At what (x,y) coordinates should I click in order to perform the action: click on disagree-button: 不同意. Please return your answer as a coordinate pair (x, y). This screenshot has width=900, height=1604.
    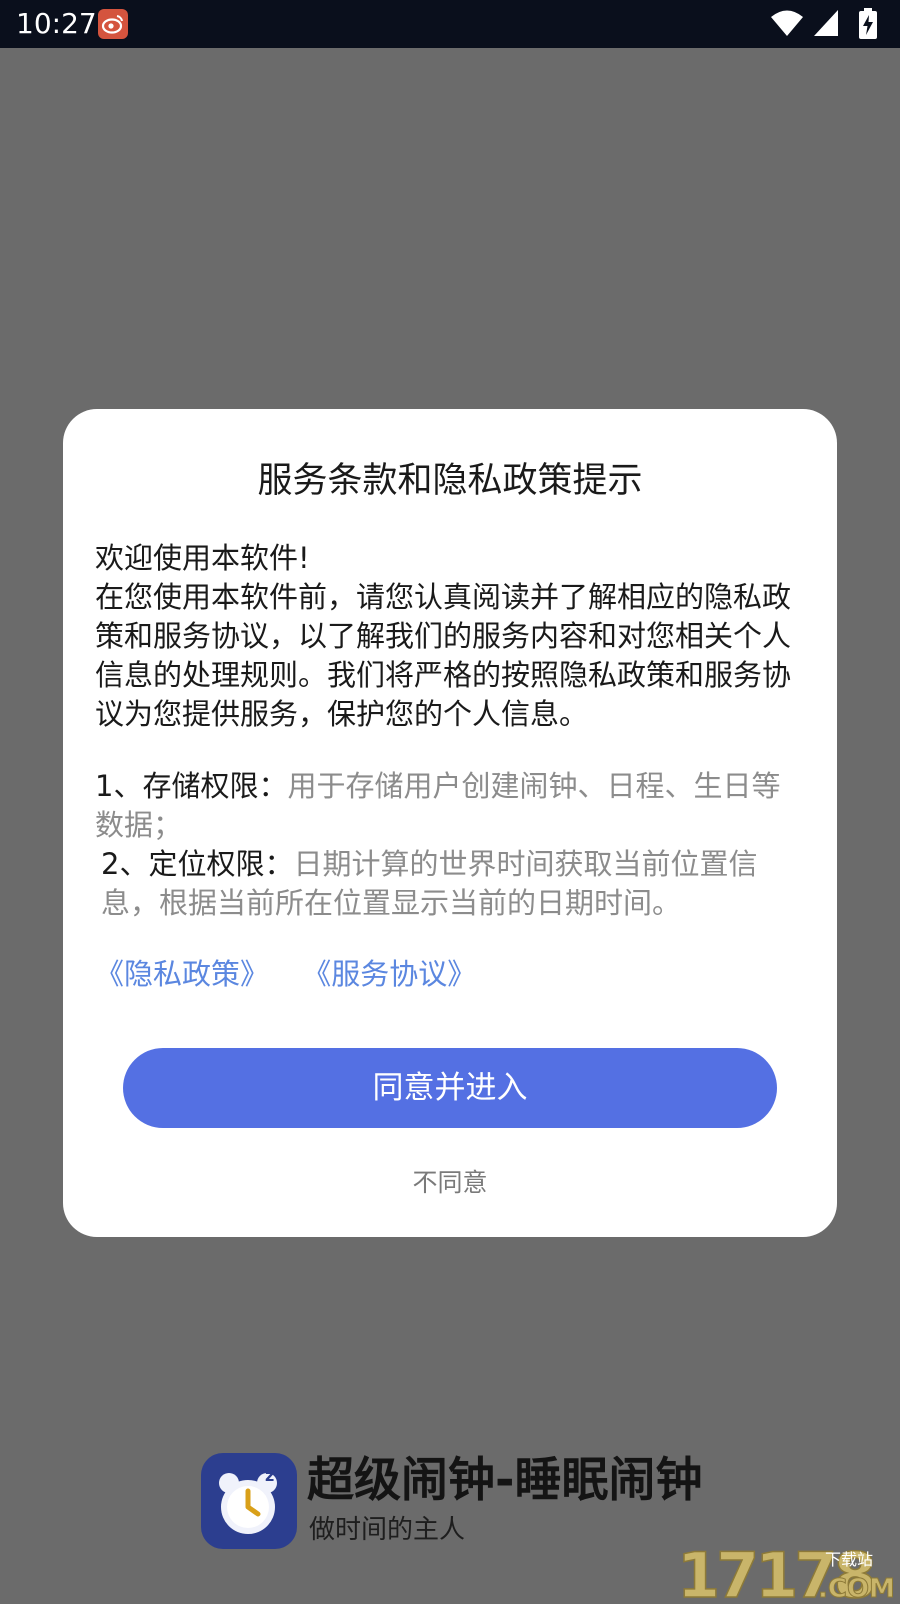
    Looking at the image, I should click on (450, 1183).